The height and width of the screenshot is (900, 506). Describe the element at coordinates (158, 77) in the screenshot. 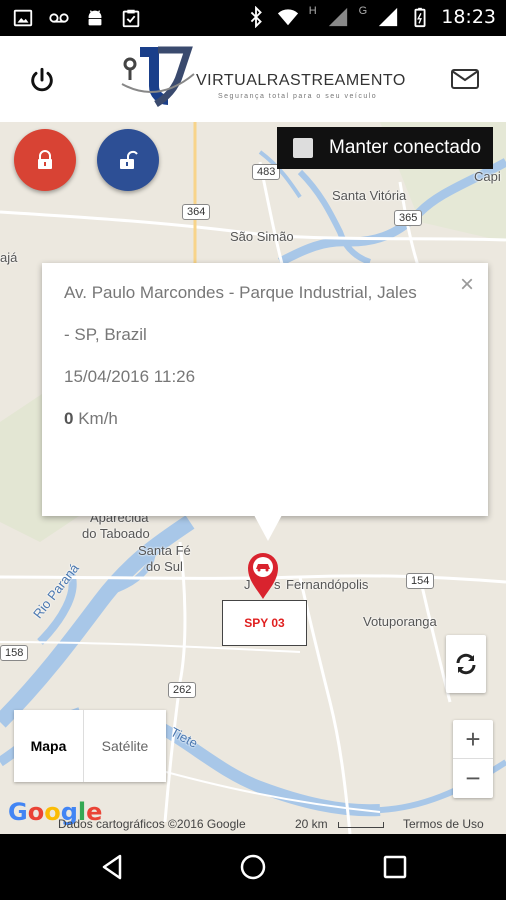

I see `logo-mark` at that location.